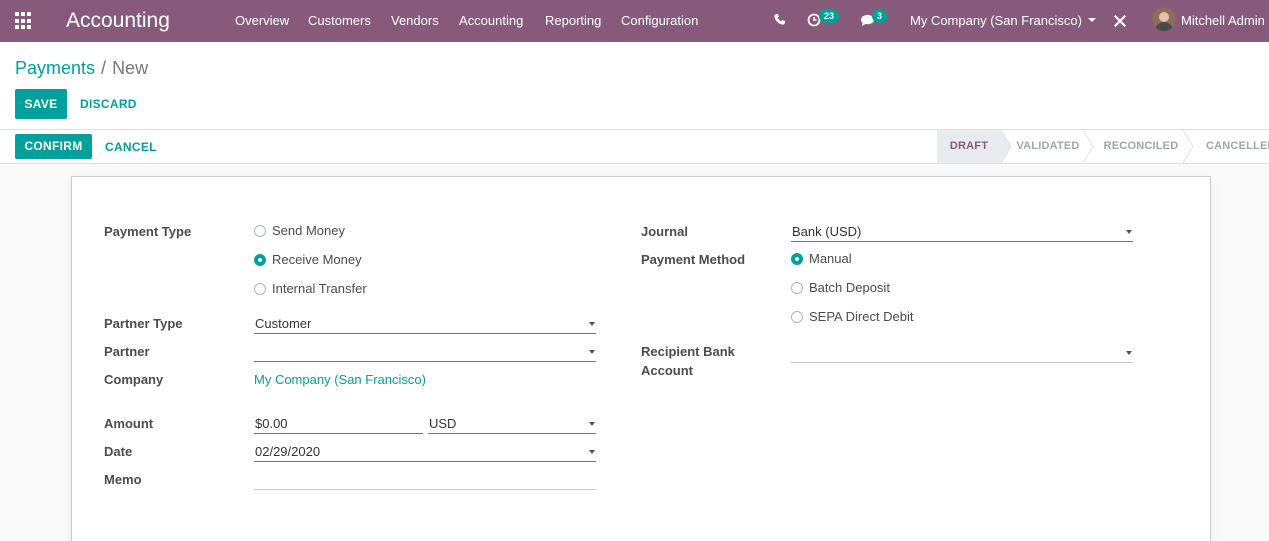  I want to click on payment-method-manual-label: Manual, so click(830, 258).